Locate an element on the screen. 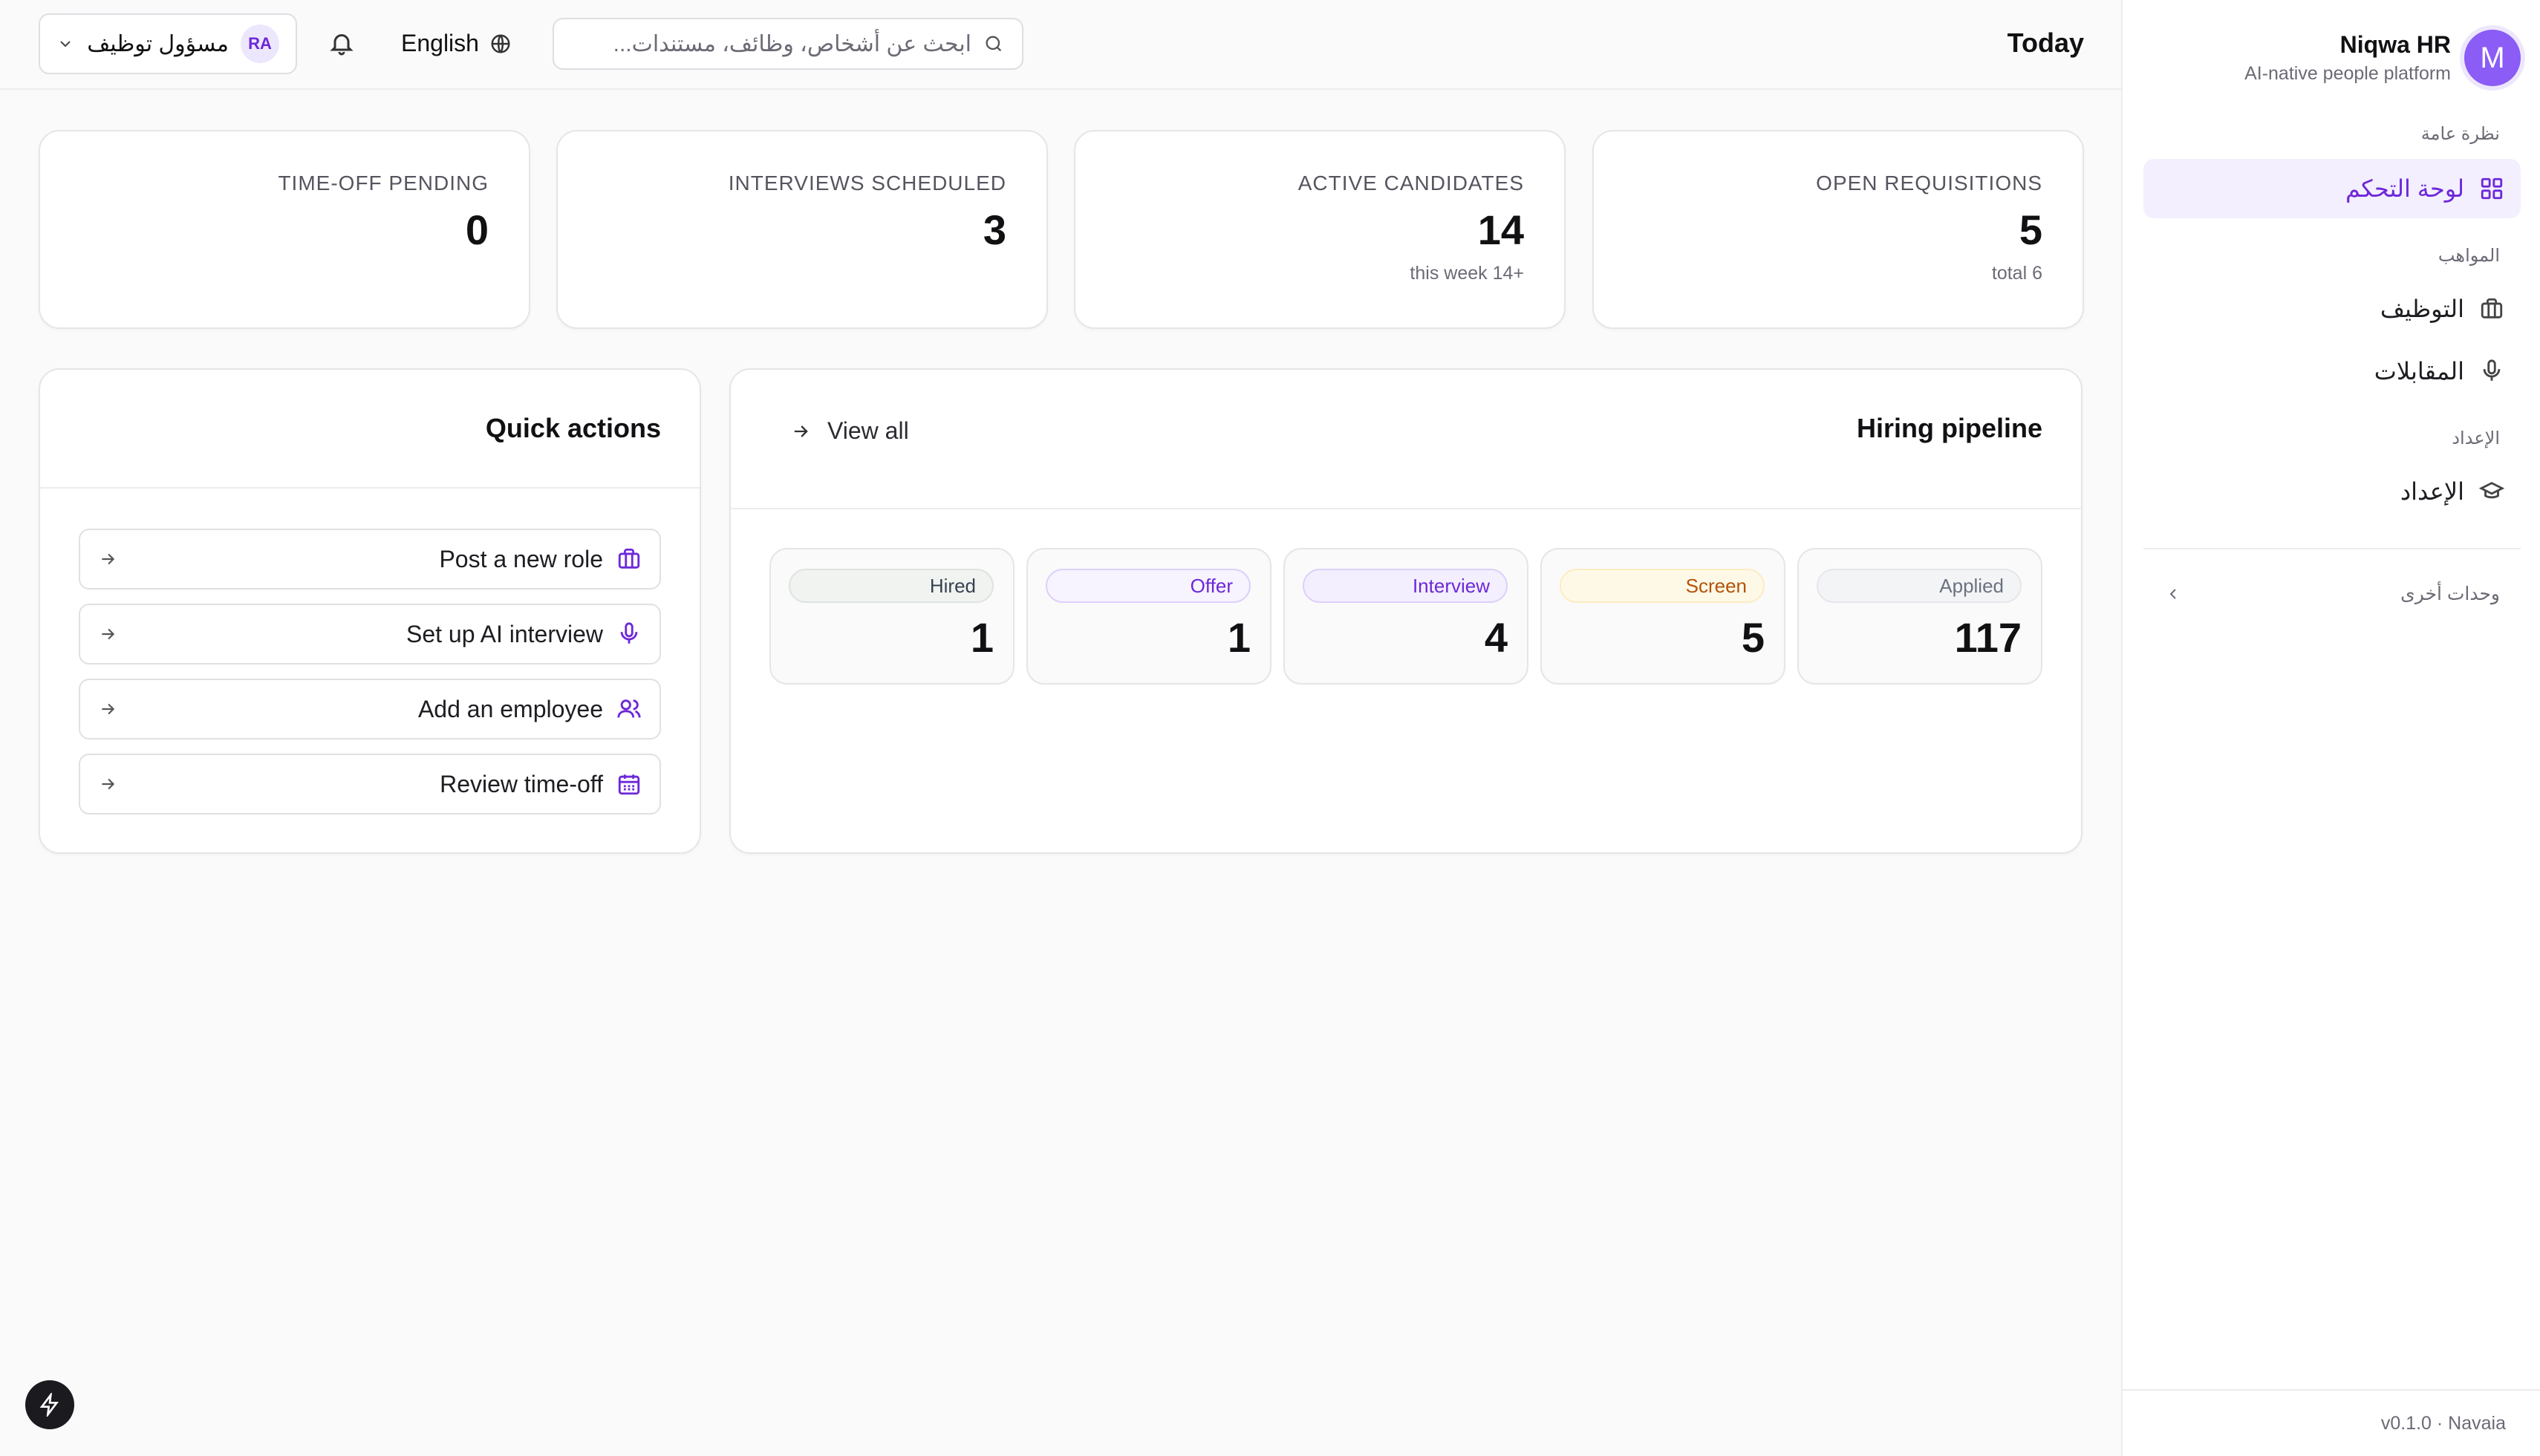 The image size is (2540, 1456). pipeline-stage-screen: Screen 5 is located at coordinates (1662, 616).